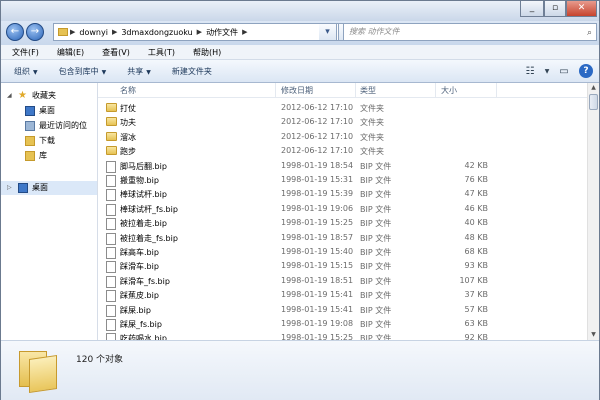 This screenshot has height=400, width=600. What do you see at coordinates (343, 252) in the screenshot?
I see `table-row: 踩高车.bip 1998-01-19 15:40 BIP 文件 68 KB` at bounding box center [343, 252].